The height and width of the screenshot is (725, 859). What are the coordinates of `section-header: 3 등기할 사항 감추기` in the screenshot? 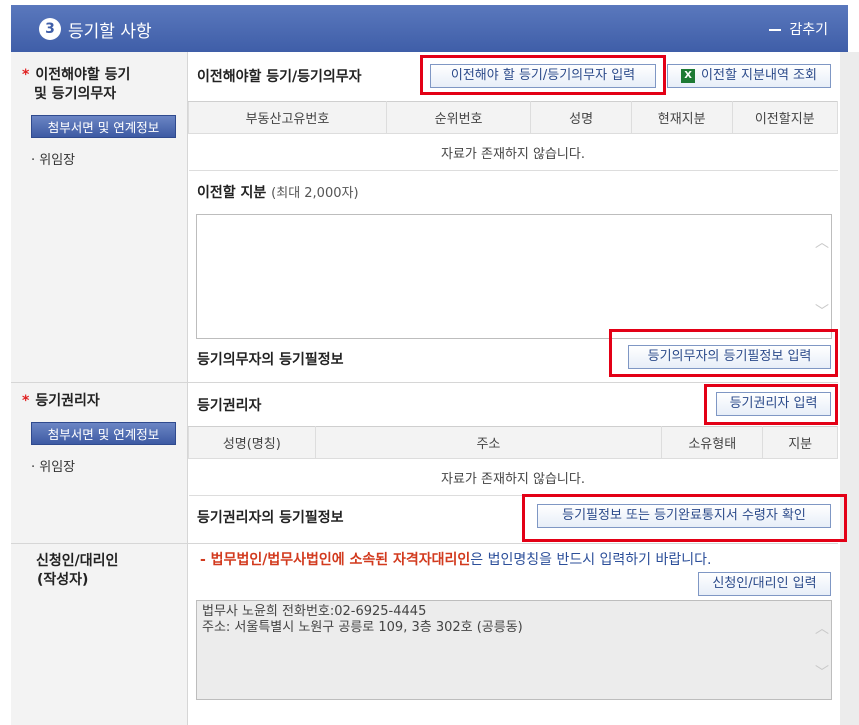 It's located at (429, 28).